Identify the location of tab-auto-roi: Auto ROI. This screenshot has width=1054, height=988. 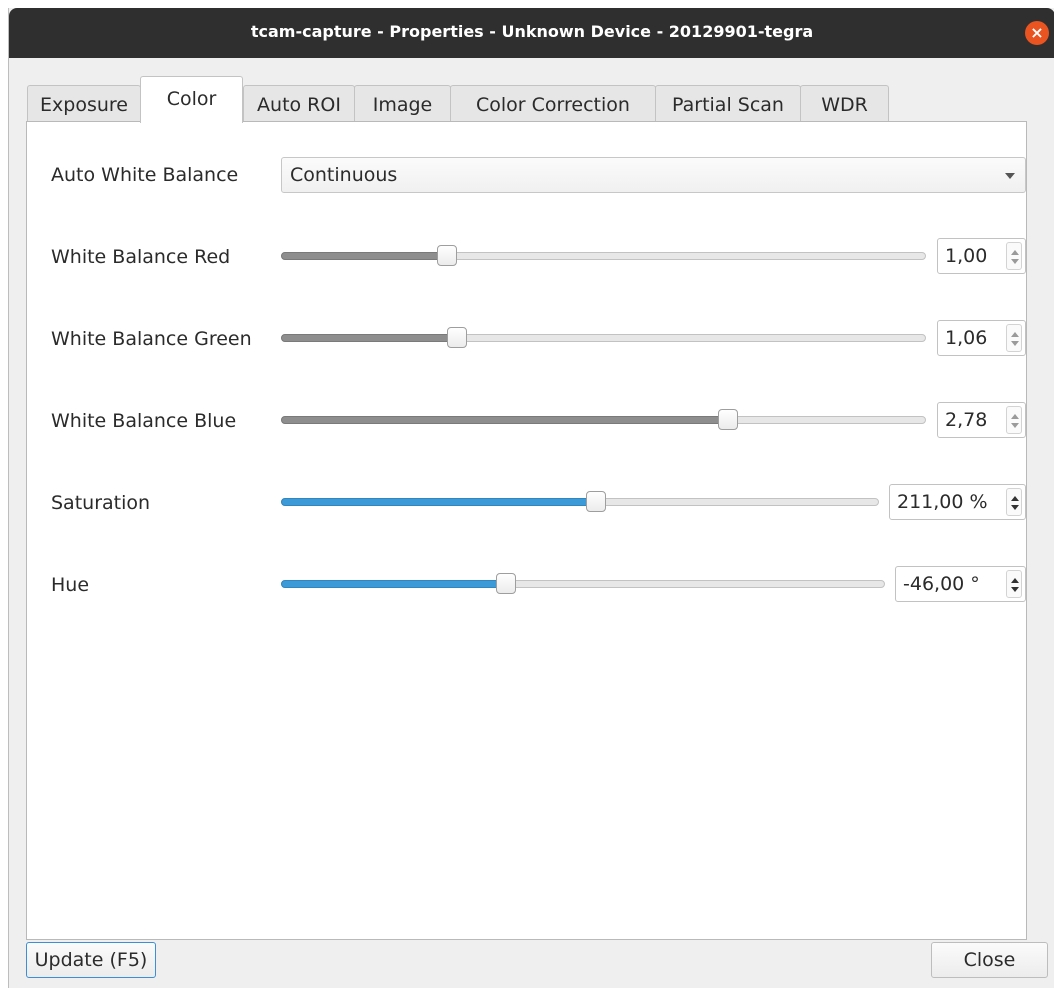
(299, 104).